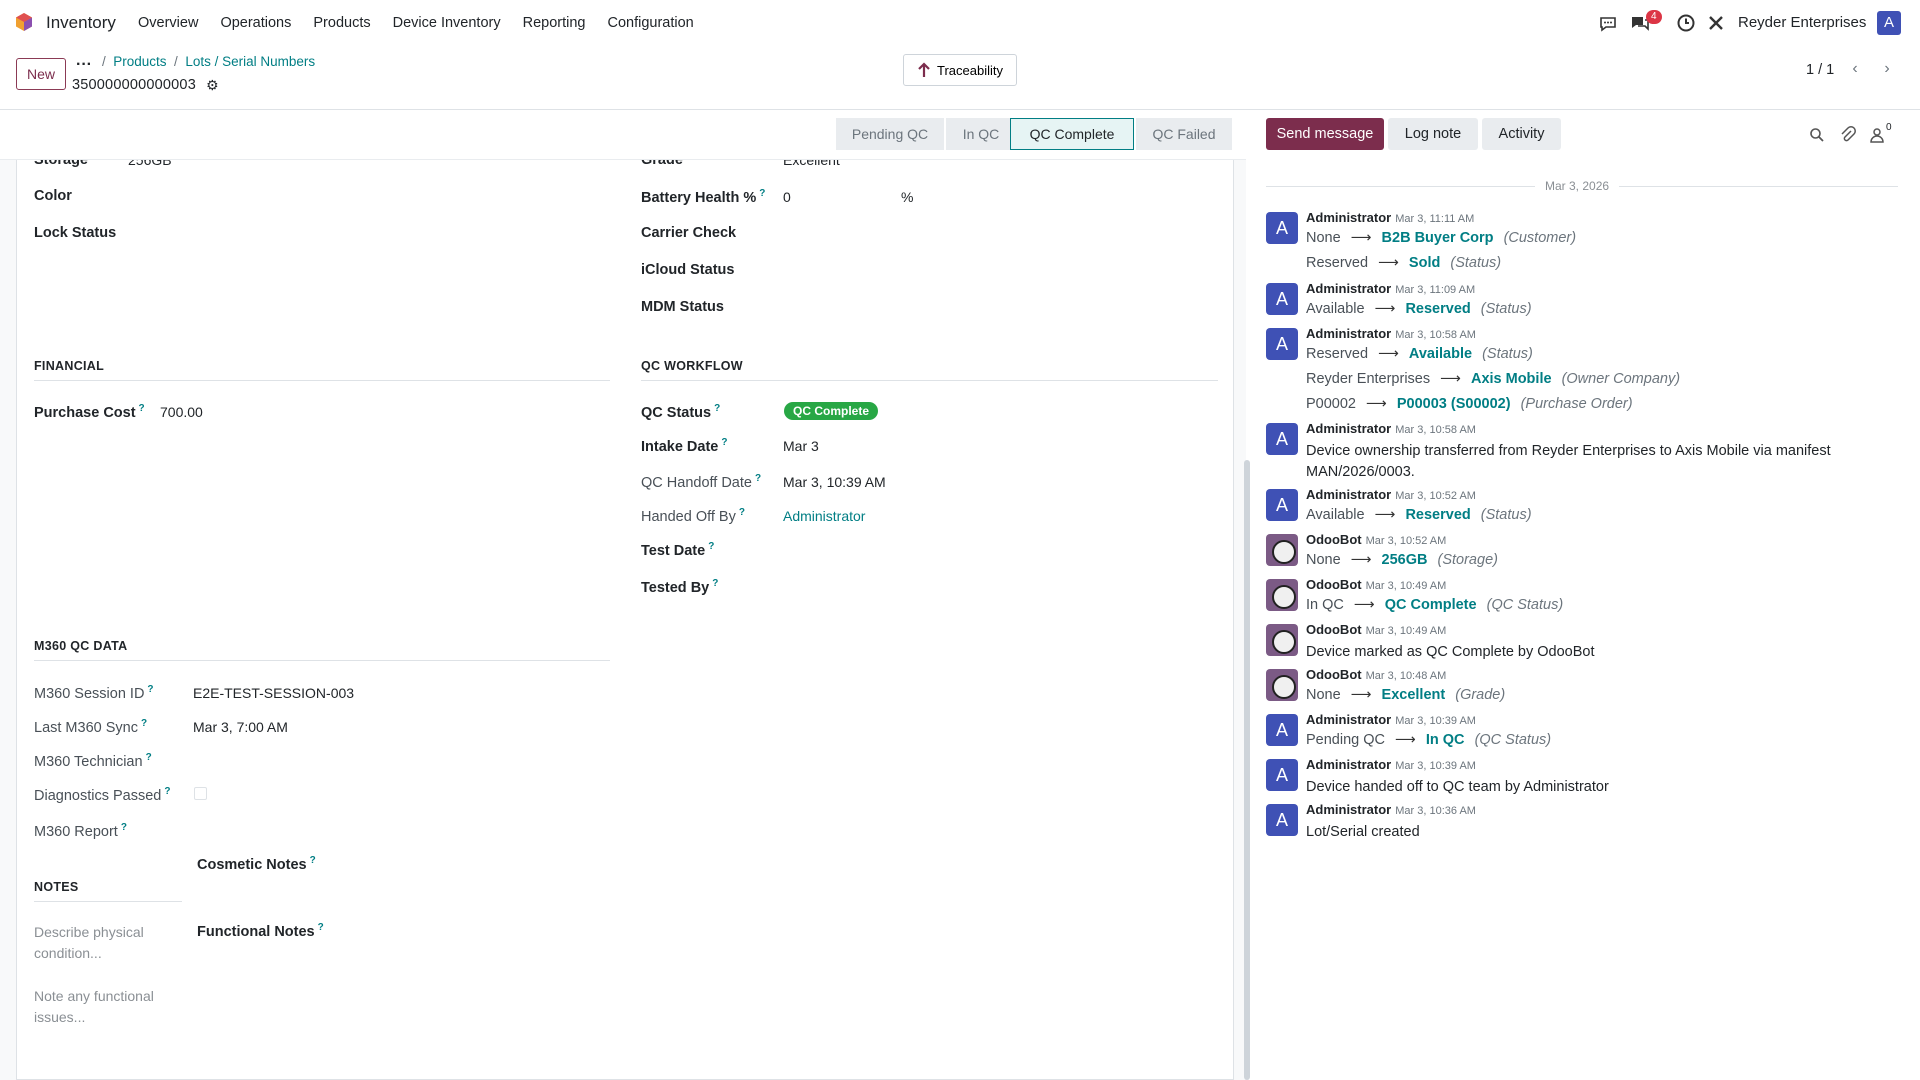 This screenshot has width=1920, height=1080. Describe the element at coordinates (1331, 404) in the screenshot. I see `old-value: P00002` at that location.